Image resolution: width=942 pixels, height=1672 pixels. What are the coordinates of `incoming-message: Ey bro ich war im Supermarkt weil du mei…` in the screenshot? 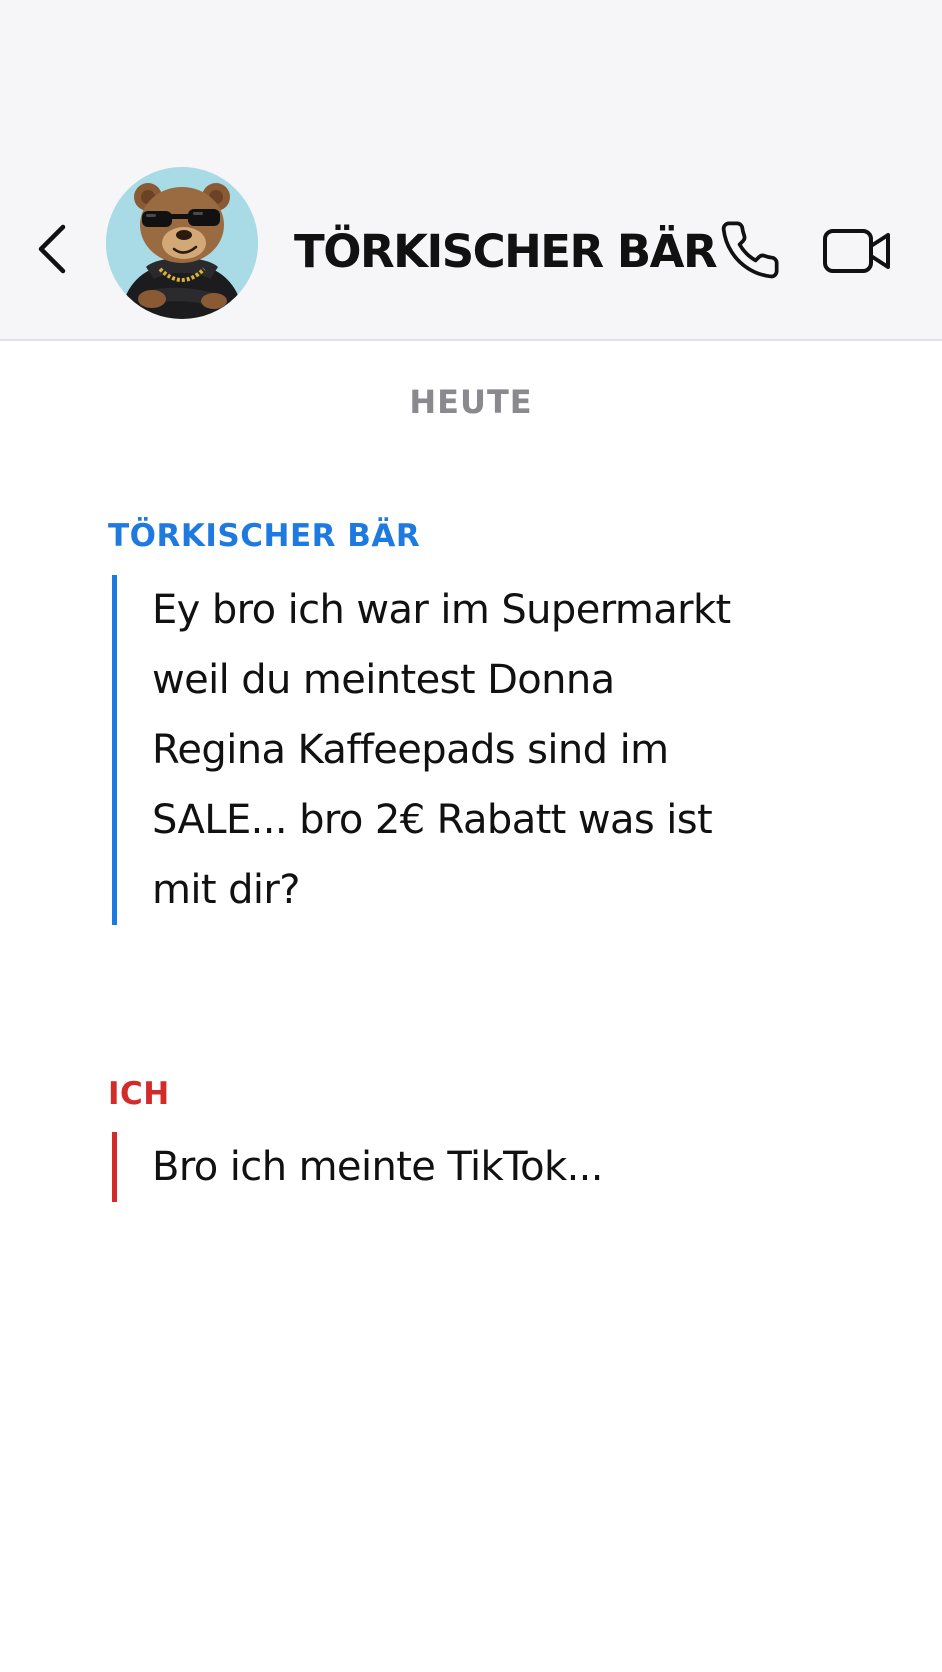 It's located at (432, 750).